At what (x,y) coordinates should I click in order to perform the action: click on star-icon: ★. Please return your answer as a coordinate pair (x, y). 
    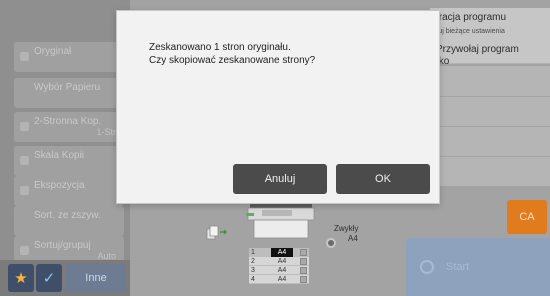
    Looking at the image, I should click on (21, 278).